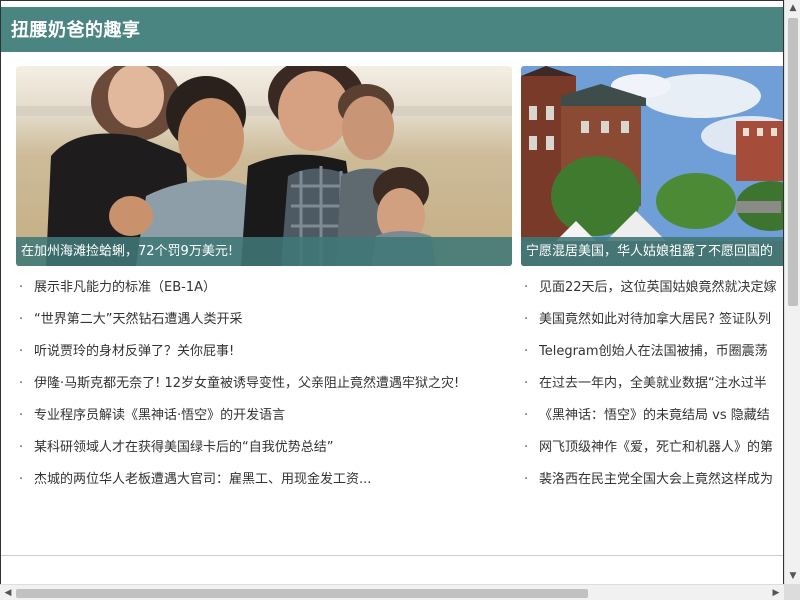 This screenshot has height=600, width=800. Describe the element at coordinates (264, 251) in the screenshot. I see `featured-caption-0: 在加州海滩捡蛤蜊，72个罚9万美元!` at that location.